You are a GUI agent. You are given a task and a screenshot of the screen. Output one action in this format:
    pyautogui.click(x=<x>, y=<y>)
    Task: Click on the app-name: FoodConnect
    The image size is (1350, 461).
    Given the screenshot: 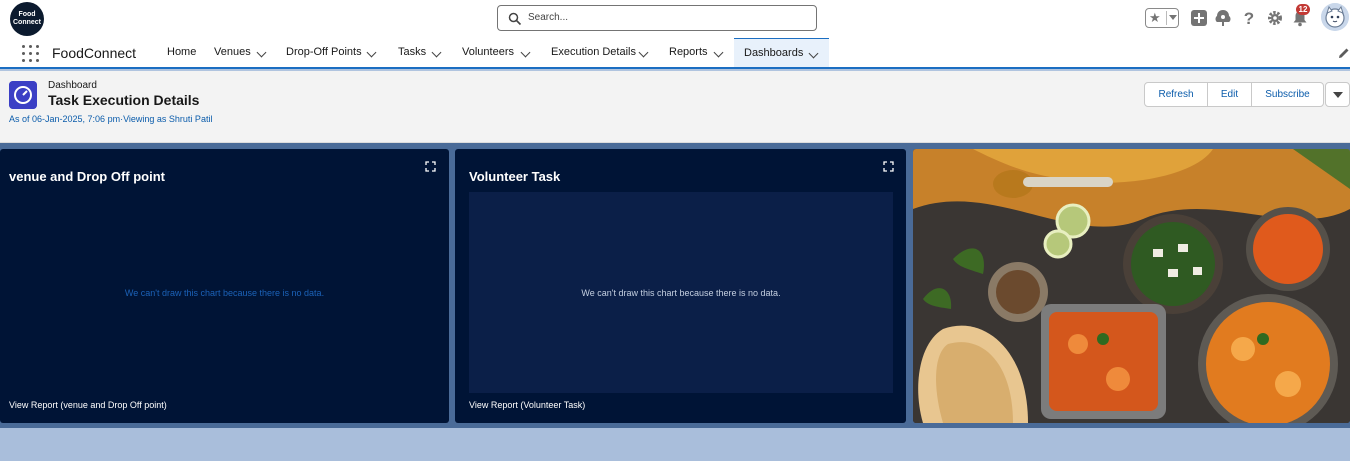 What is the action you would take?
    pyautogui.click(x=94, y=53)
    